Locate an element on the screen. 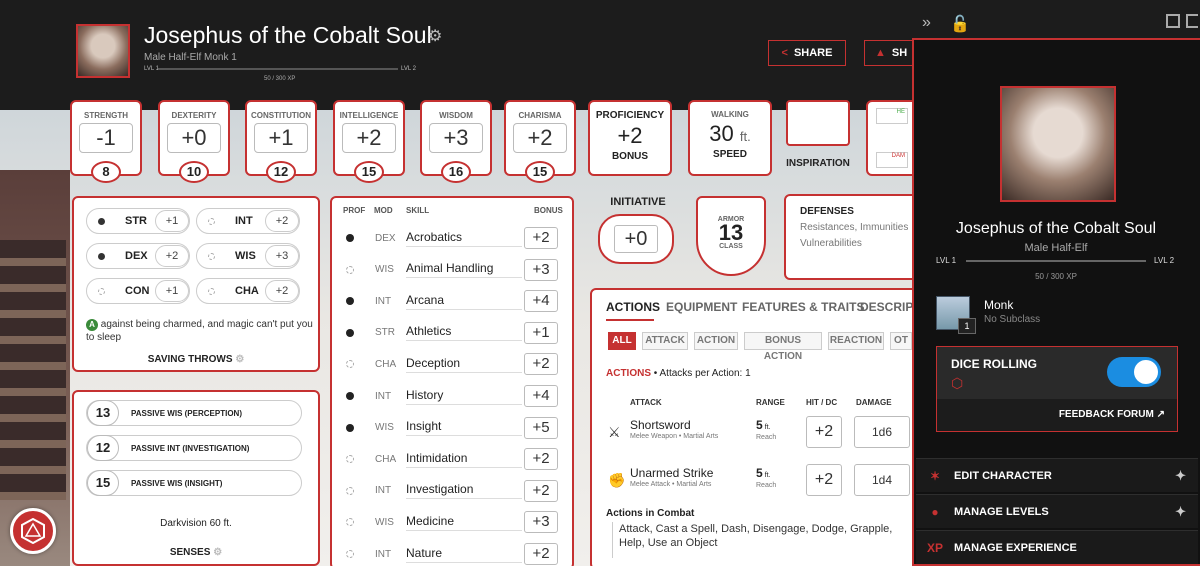  save-value: +1 is located at coordinates (172, 291).